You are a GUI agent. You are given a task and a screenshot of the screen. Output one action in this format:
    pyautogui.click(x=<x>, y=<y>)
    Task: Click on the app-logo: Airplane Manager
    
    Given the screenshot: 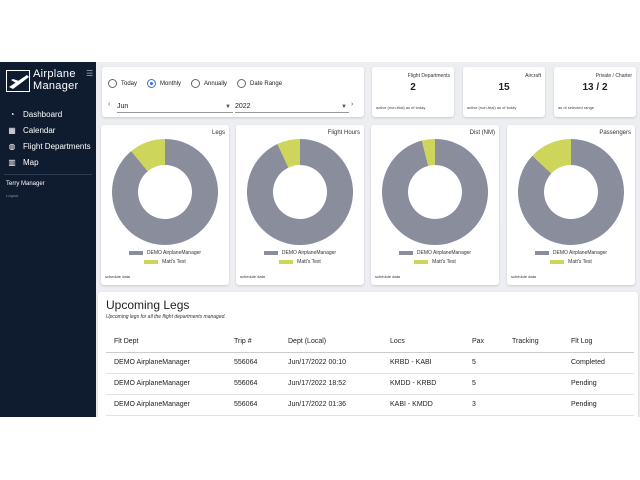 What is the action you would take?
    pyautogui.click(x=49, y=83)
    